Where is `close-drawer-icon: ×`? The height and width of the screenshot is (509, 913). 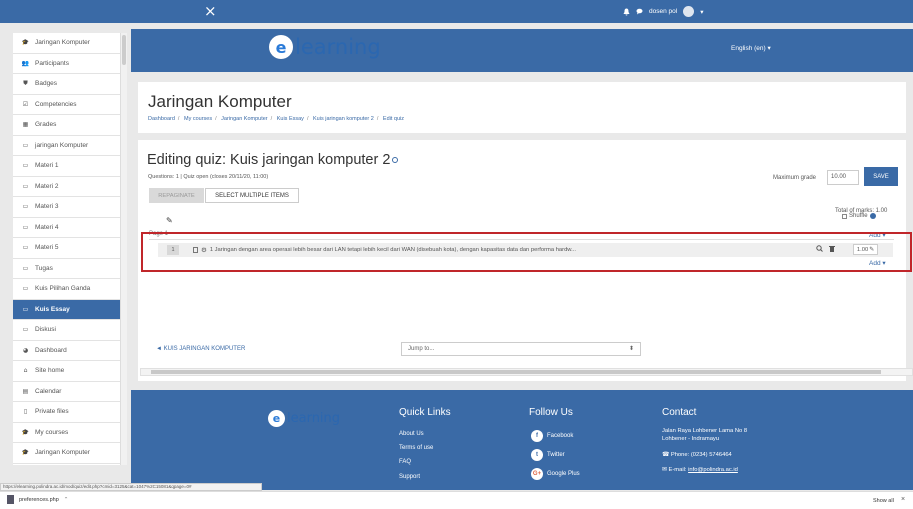 close-drawer-icon: × is located at coordinates (210, 11).